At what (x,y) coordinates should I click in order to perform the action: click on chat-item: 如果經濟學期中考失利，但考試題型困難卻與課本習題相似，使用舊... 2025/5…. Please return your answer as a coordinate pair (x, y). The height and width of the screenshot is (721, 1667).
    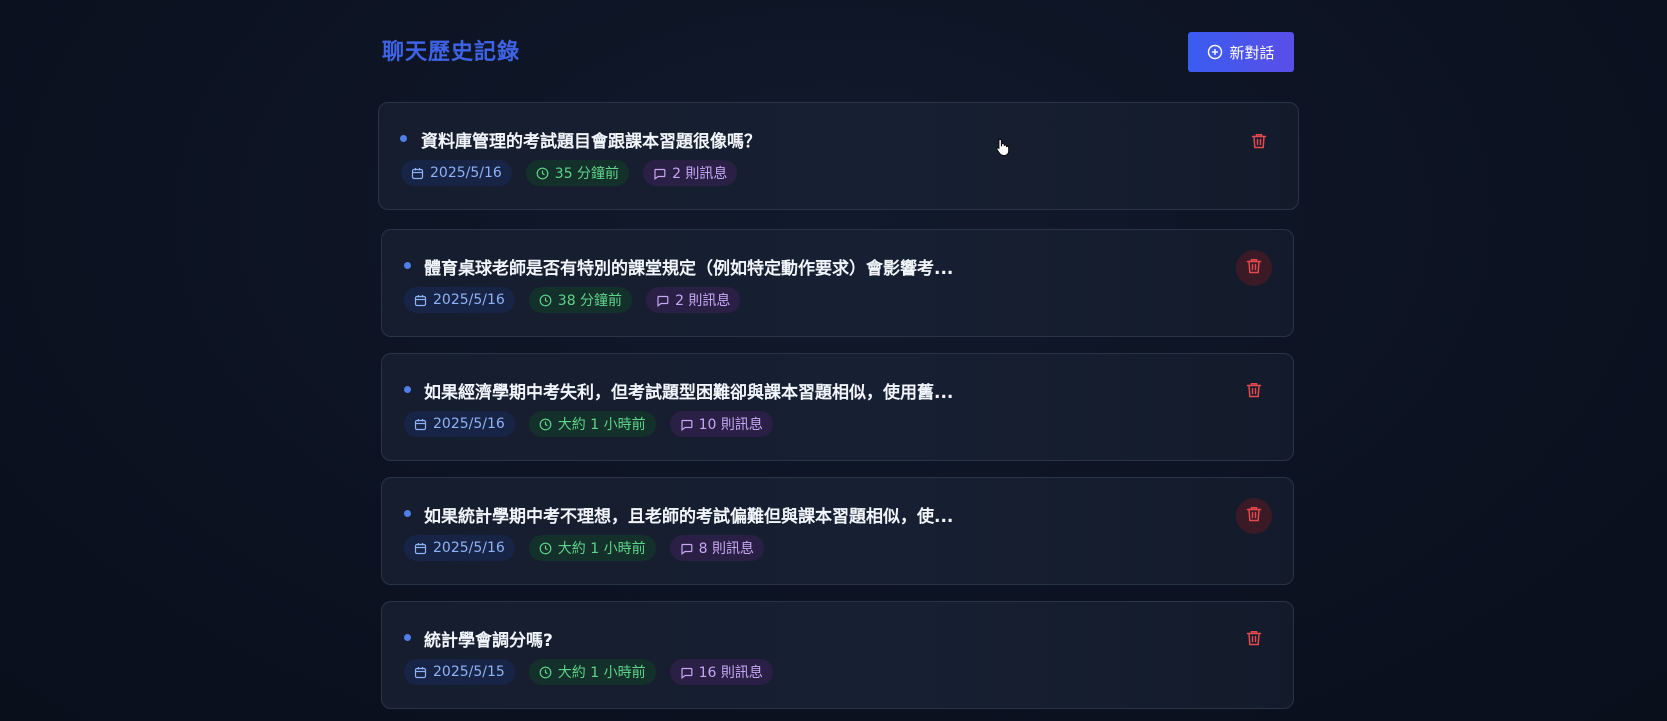
    Looking at the image, I should click on (837, 407).